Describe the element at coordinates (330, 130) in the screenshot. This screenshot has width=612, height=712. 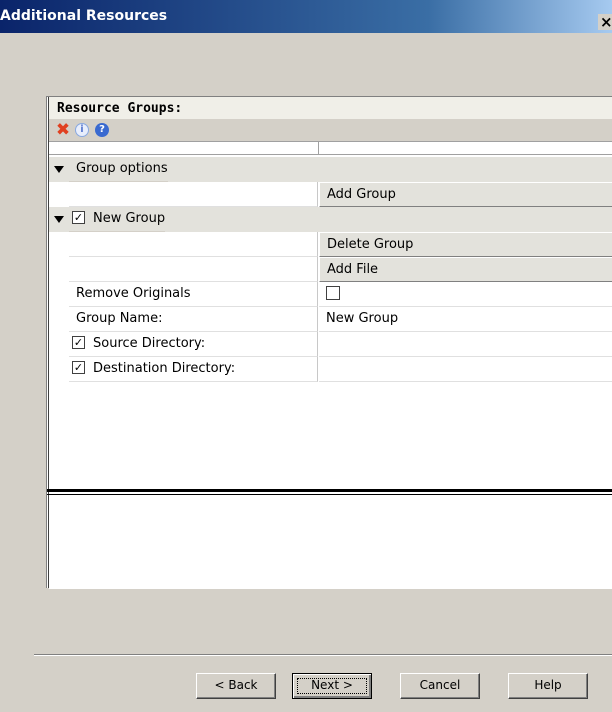
I see `toolbar: ✖ i ?` at that location.